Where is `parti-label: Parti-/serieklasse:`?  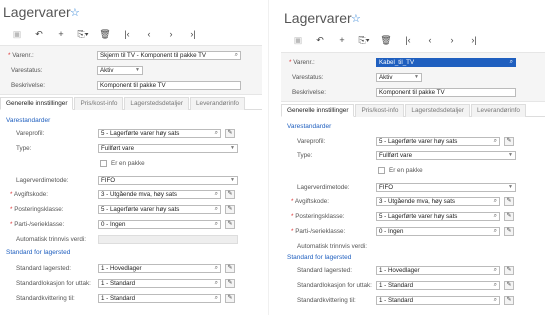
parti-label: Parti-/serieklasse: is located at coordinates (318, 231).